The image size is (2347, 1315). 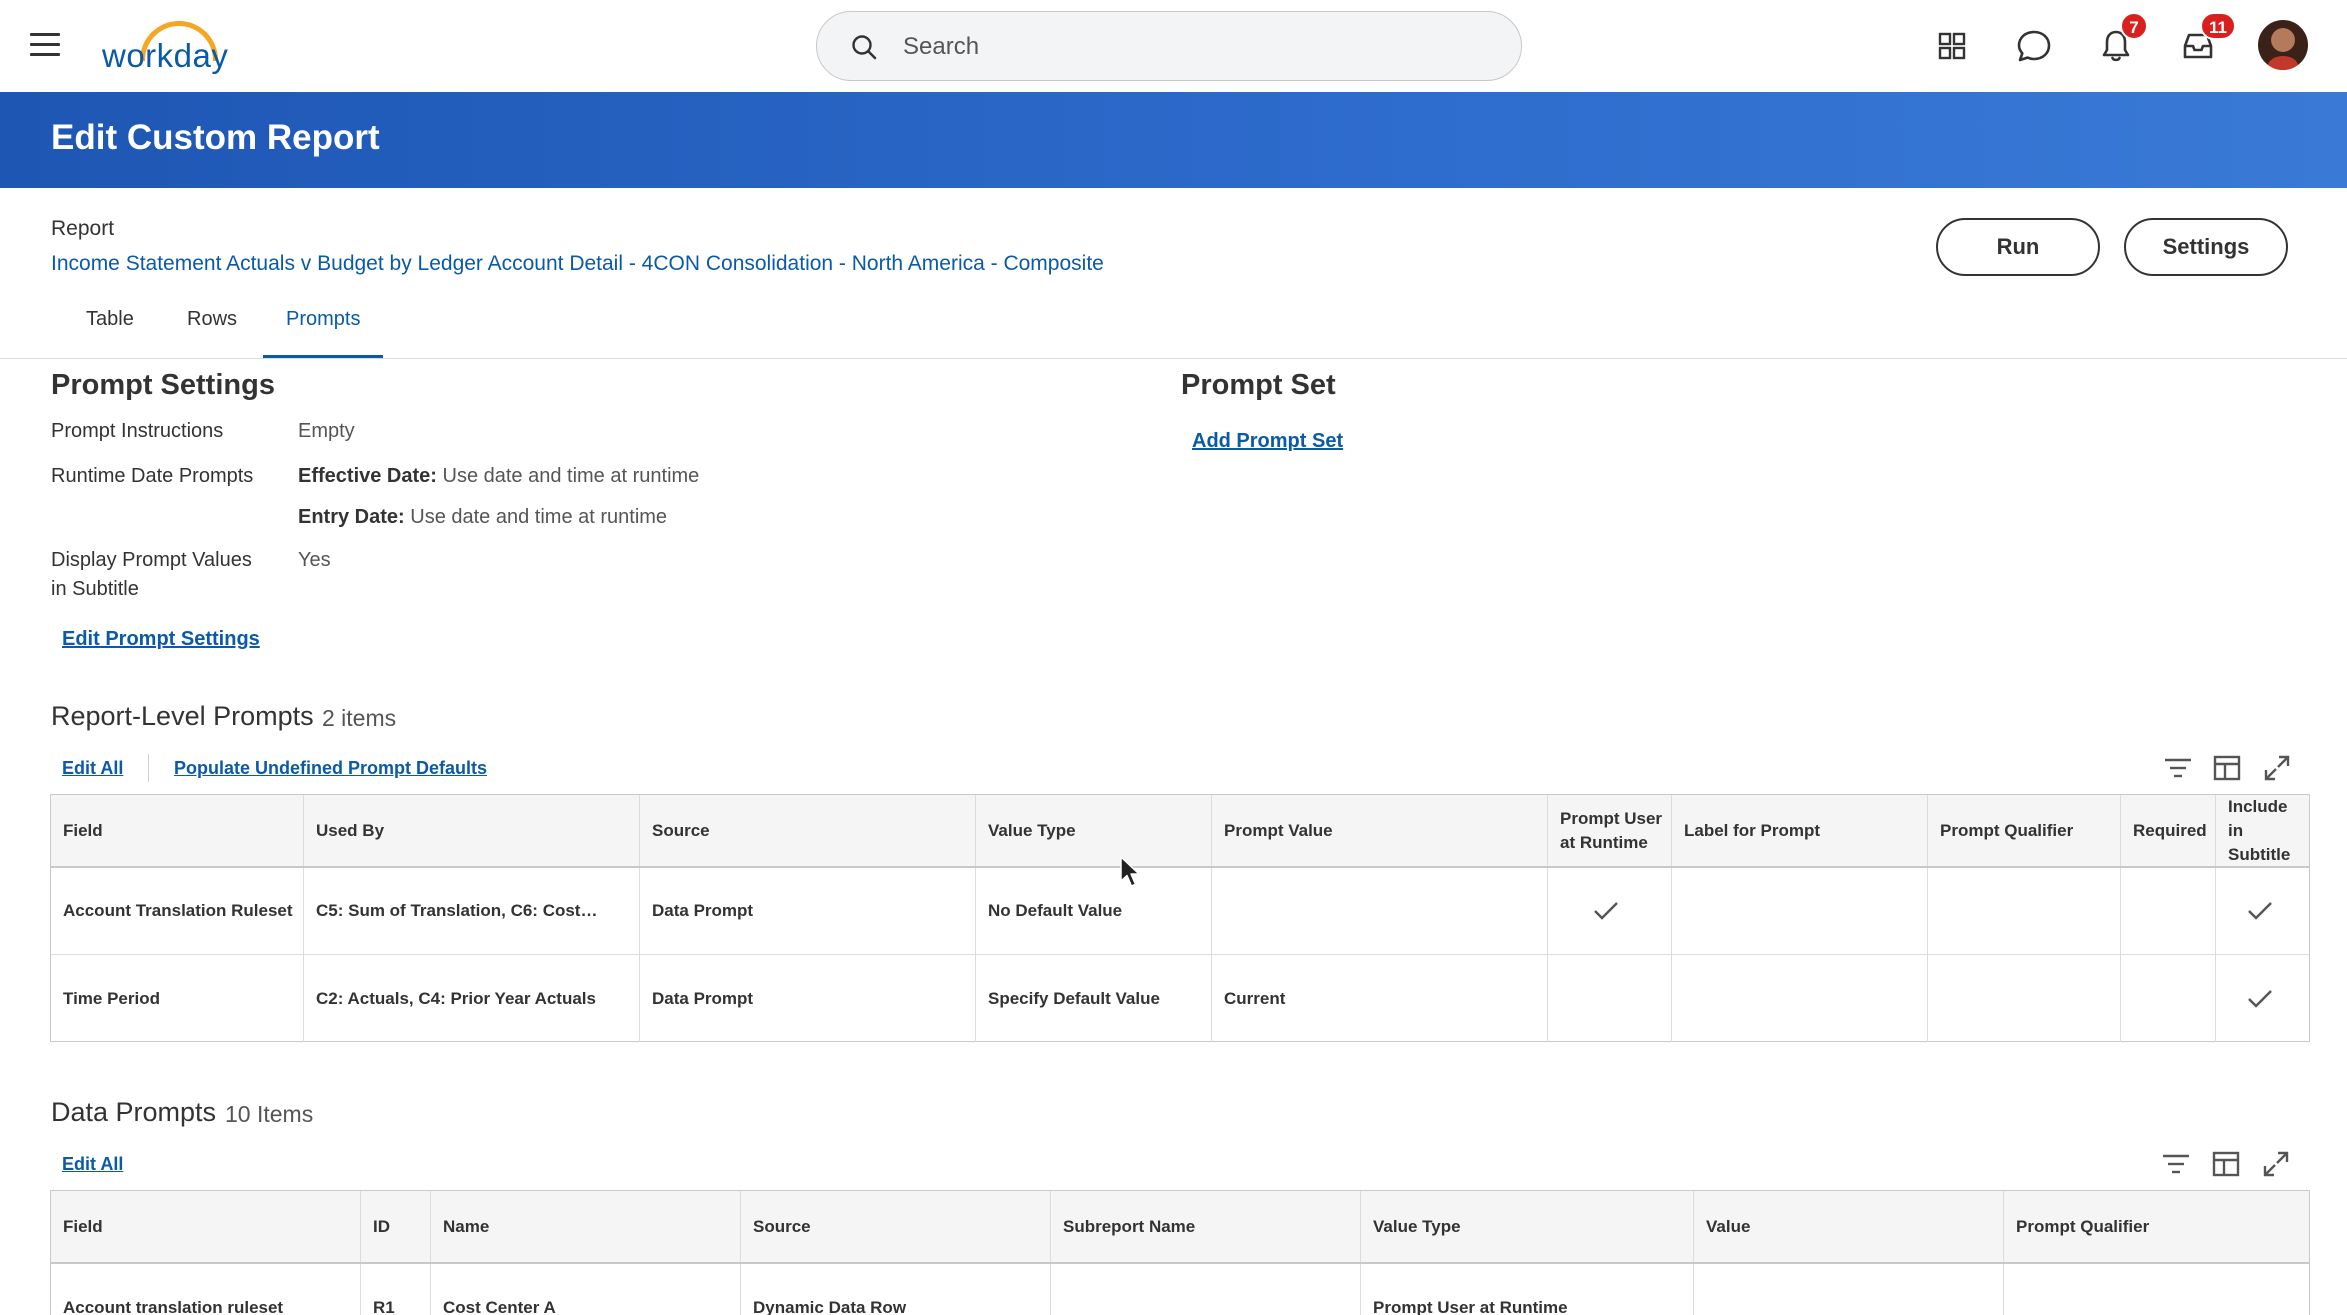 What do you see at coordinates (396, 1289) in the screenshot?
I see `cell-id: R1` at bounding box center [396, 1289].